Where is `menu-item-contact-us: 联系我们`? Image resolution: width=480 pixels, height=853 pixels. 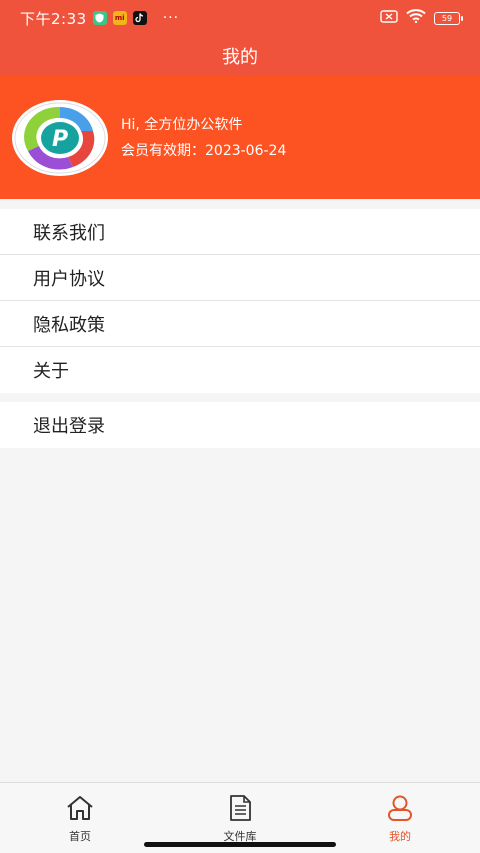
menu-item-contact-us: 联系我们 is located at coordinates (240, 232).